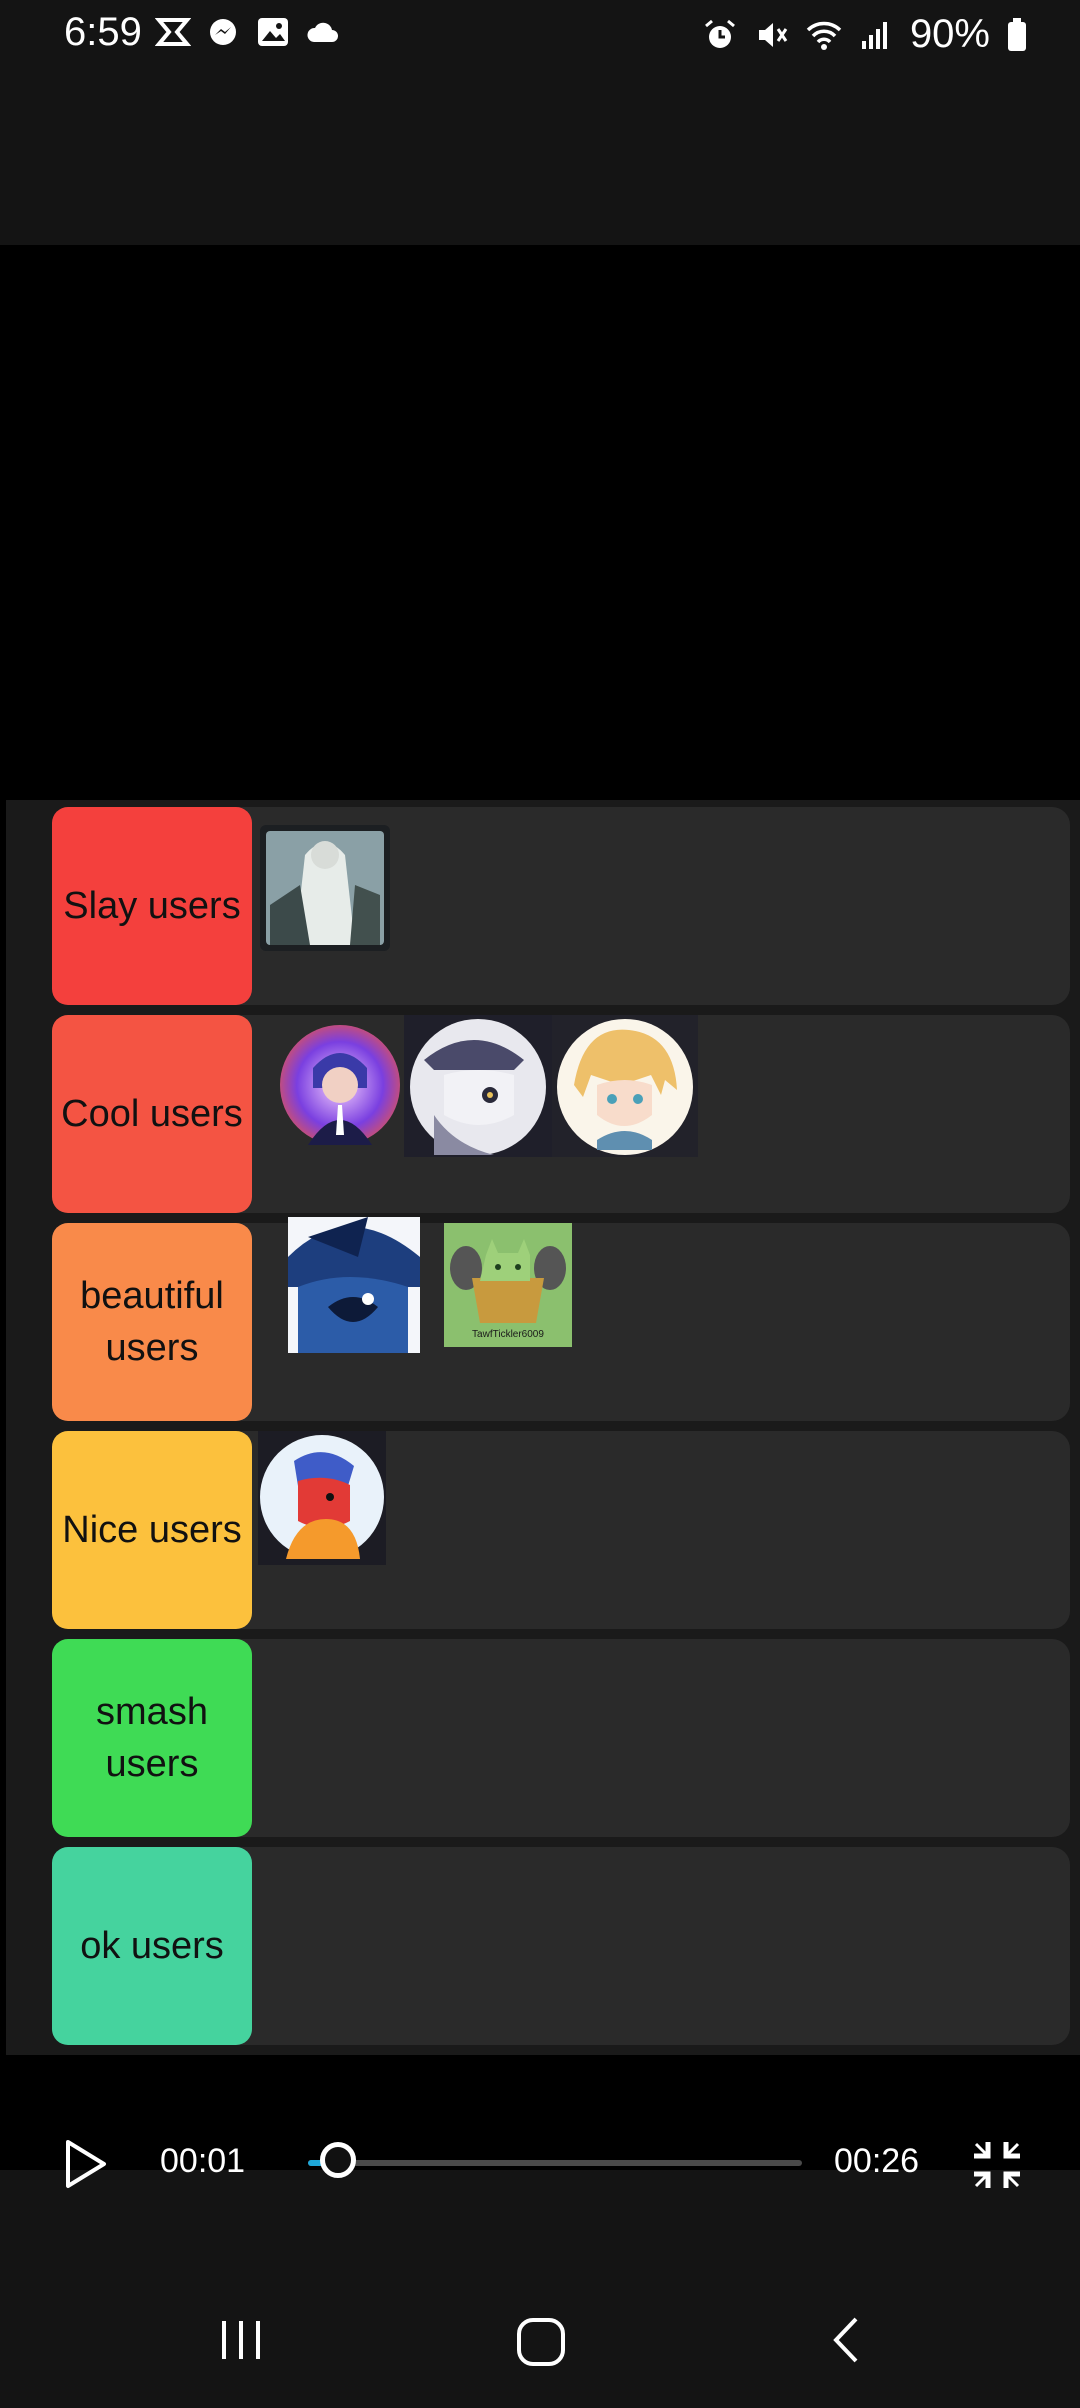 The height and width of the screenshot is (2408, 1080). What do you see at coordinates (949, 34) in the screenshot?
I see `battery-percent: 90%` at bounding box center [949, 34].